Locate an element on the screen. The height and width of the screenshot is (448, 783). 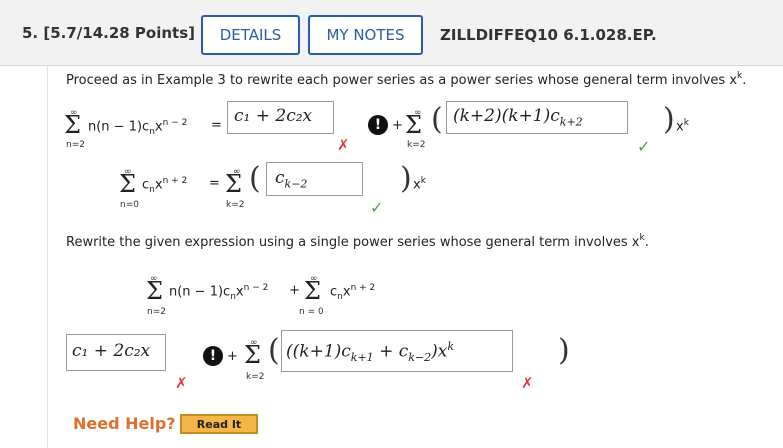
eq1-equals: = is located at coordinates (216, 125).